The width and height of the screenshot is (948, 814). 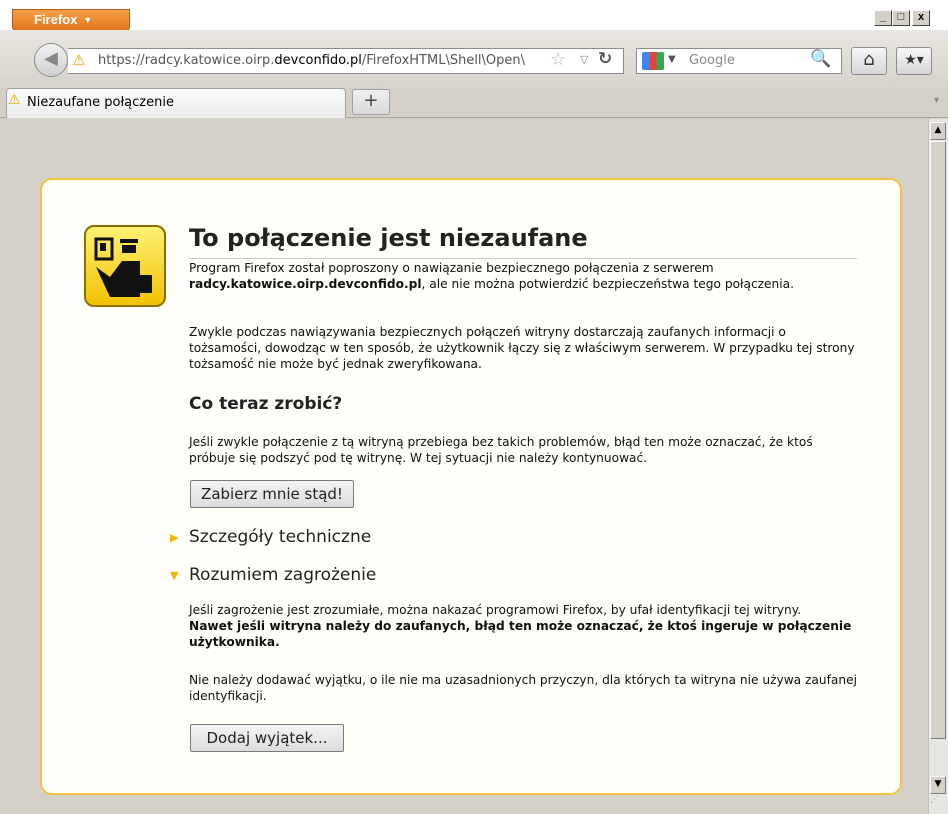 What do you see at coordinates (318, 60) in the screenshot?
I see `url-domain: devconfido.pl` at bounding box center [318, 60].